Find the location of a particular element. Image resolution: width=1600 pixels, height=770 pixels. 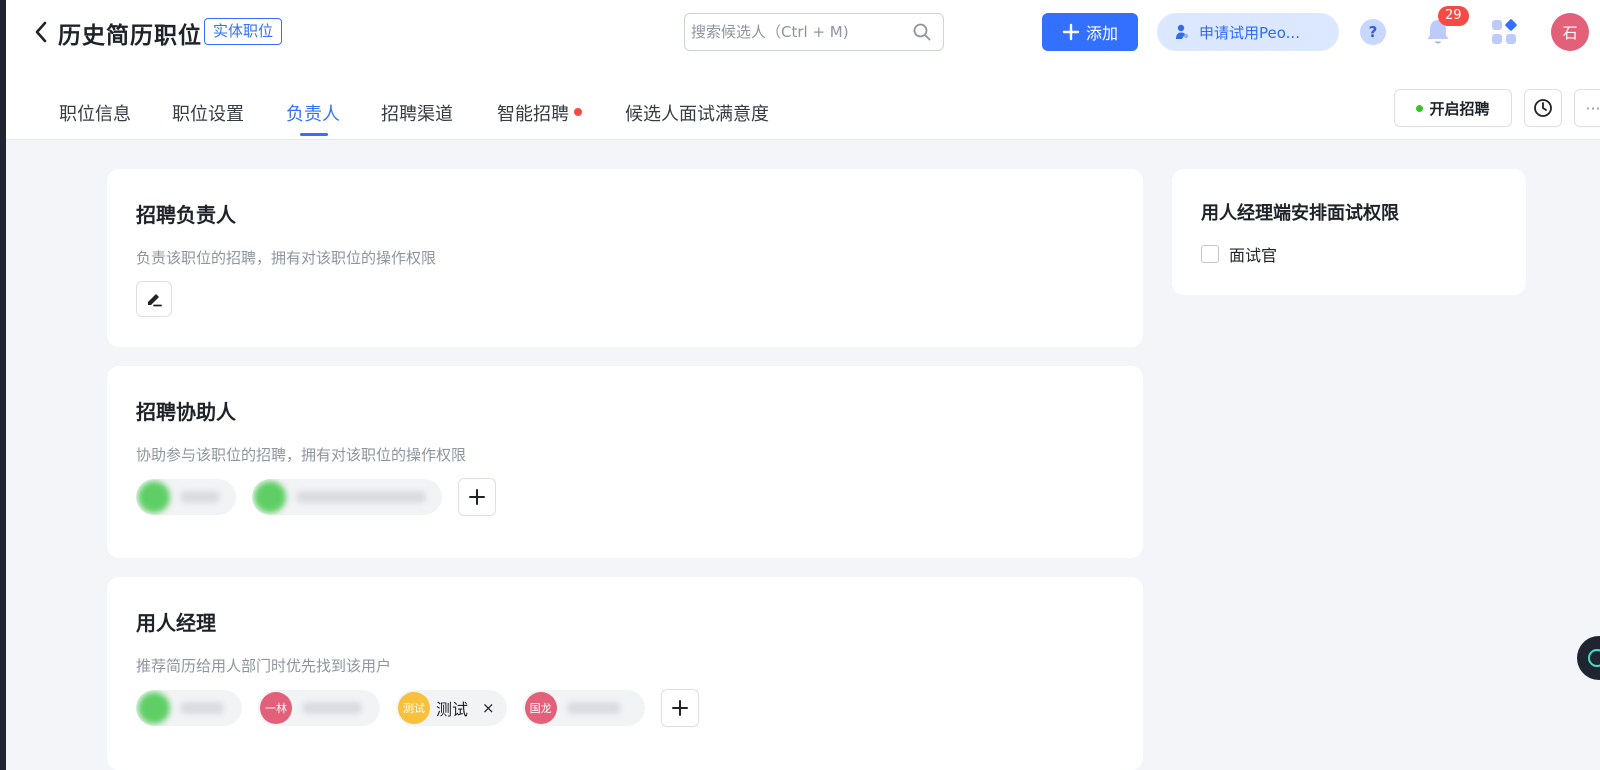

interviewer-checkbox-row: 面试官 is located at coordinates (1239, 254).